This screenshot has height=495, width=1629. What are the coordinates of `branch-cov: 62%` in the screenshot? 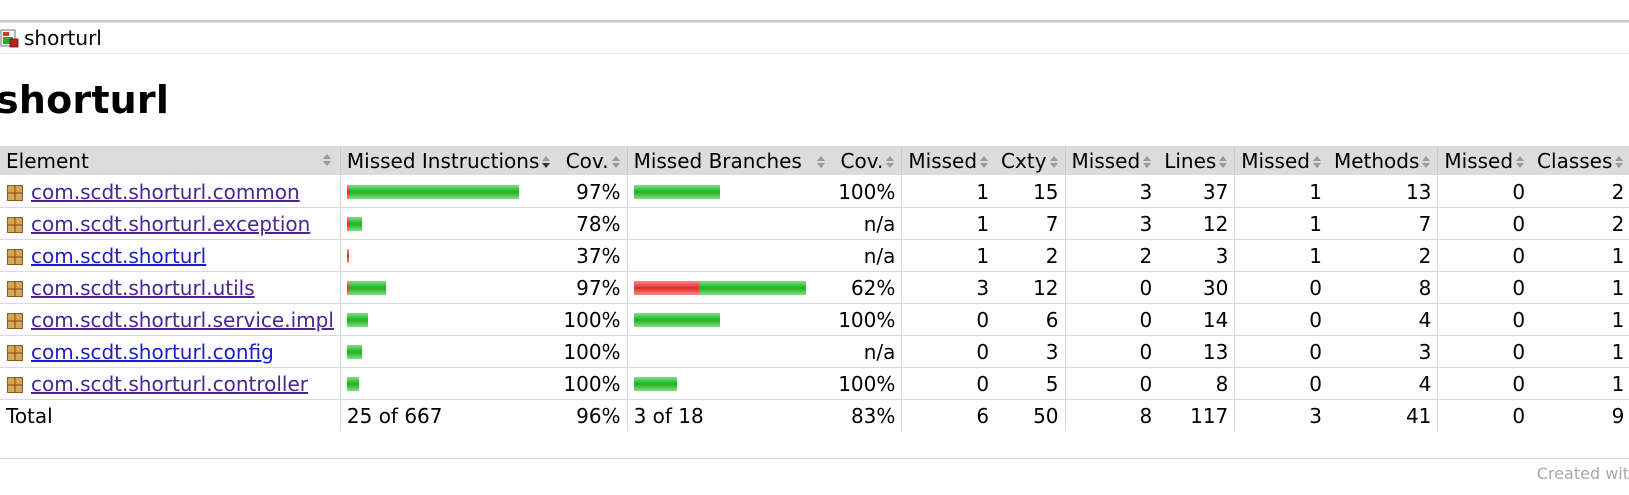 It's located at (867, 287).